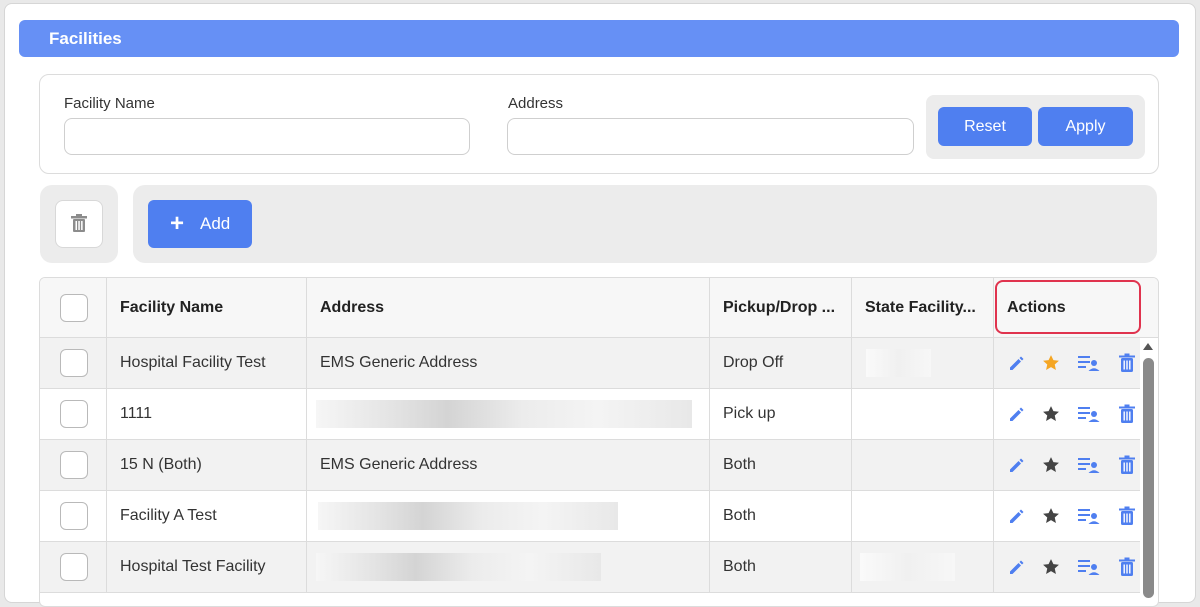  What do you see at coordinates (710, 136) in the screenshot?
I see `address-input` at bounding box center [710, 136].